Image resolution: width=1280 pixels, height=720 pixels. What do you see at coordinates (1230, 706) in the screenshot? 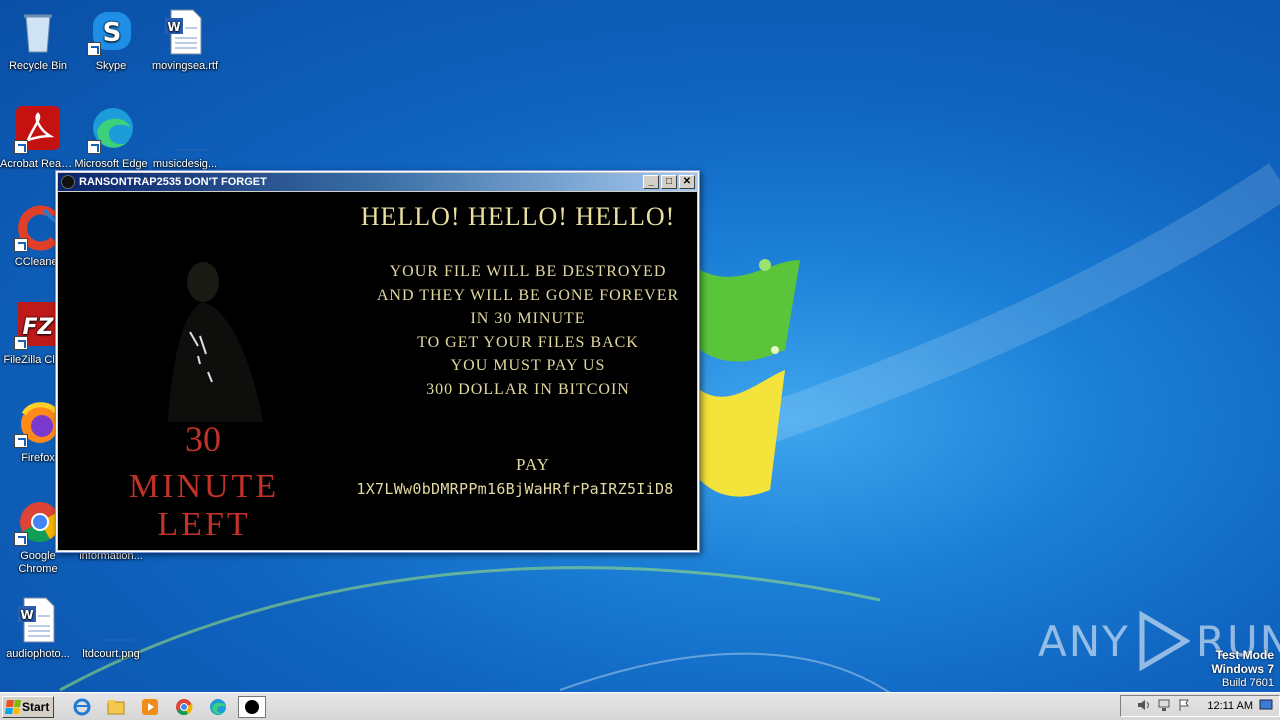
I see `clock: 12:11 AM` at bounding box center [1230, 706].